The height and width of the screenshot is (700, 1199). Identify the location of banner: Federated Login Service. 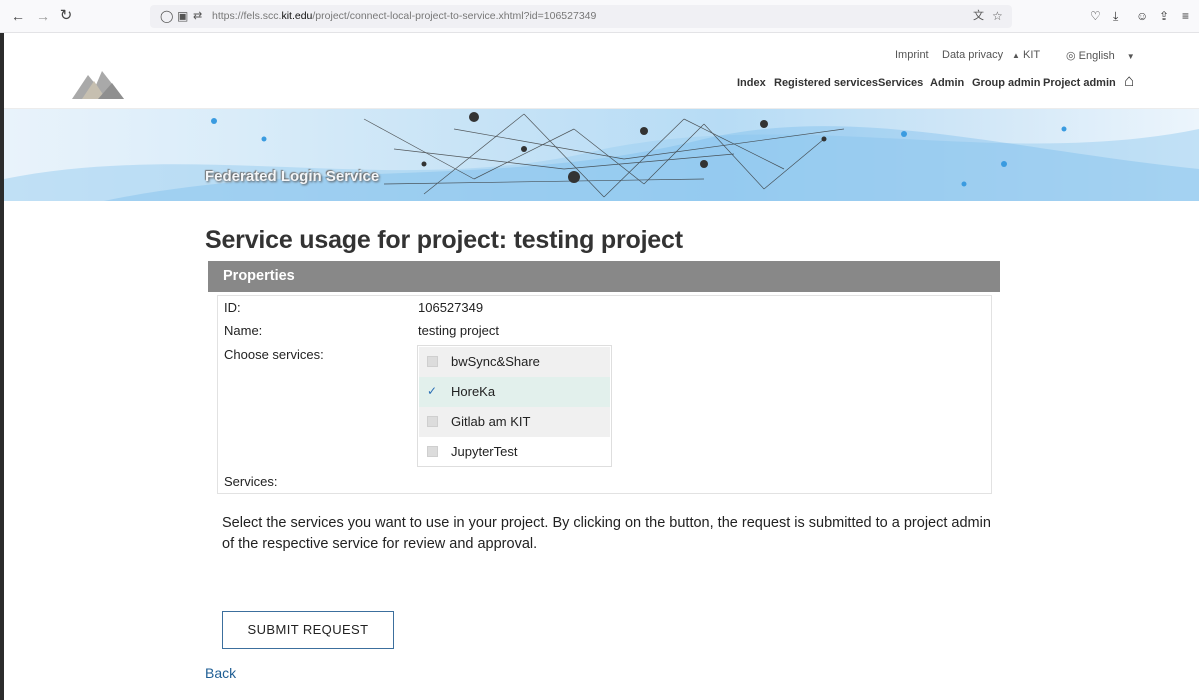
(601, 155).